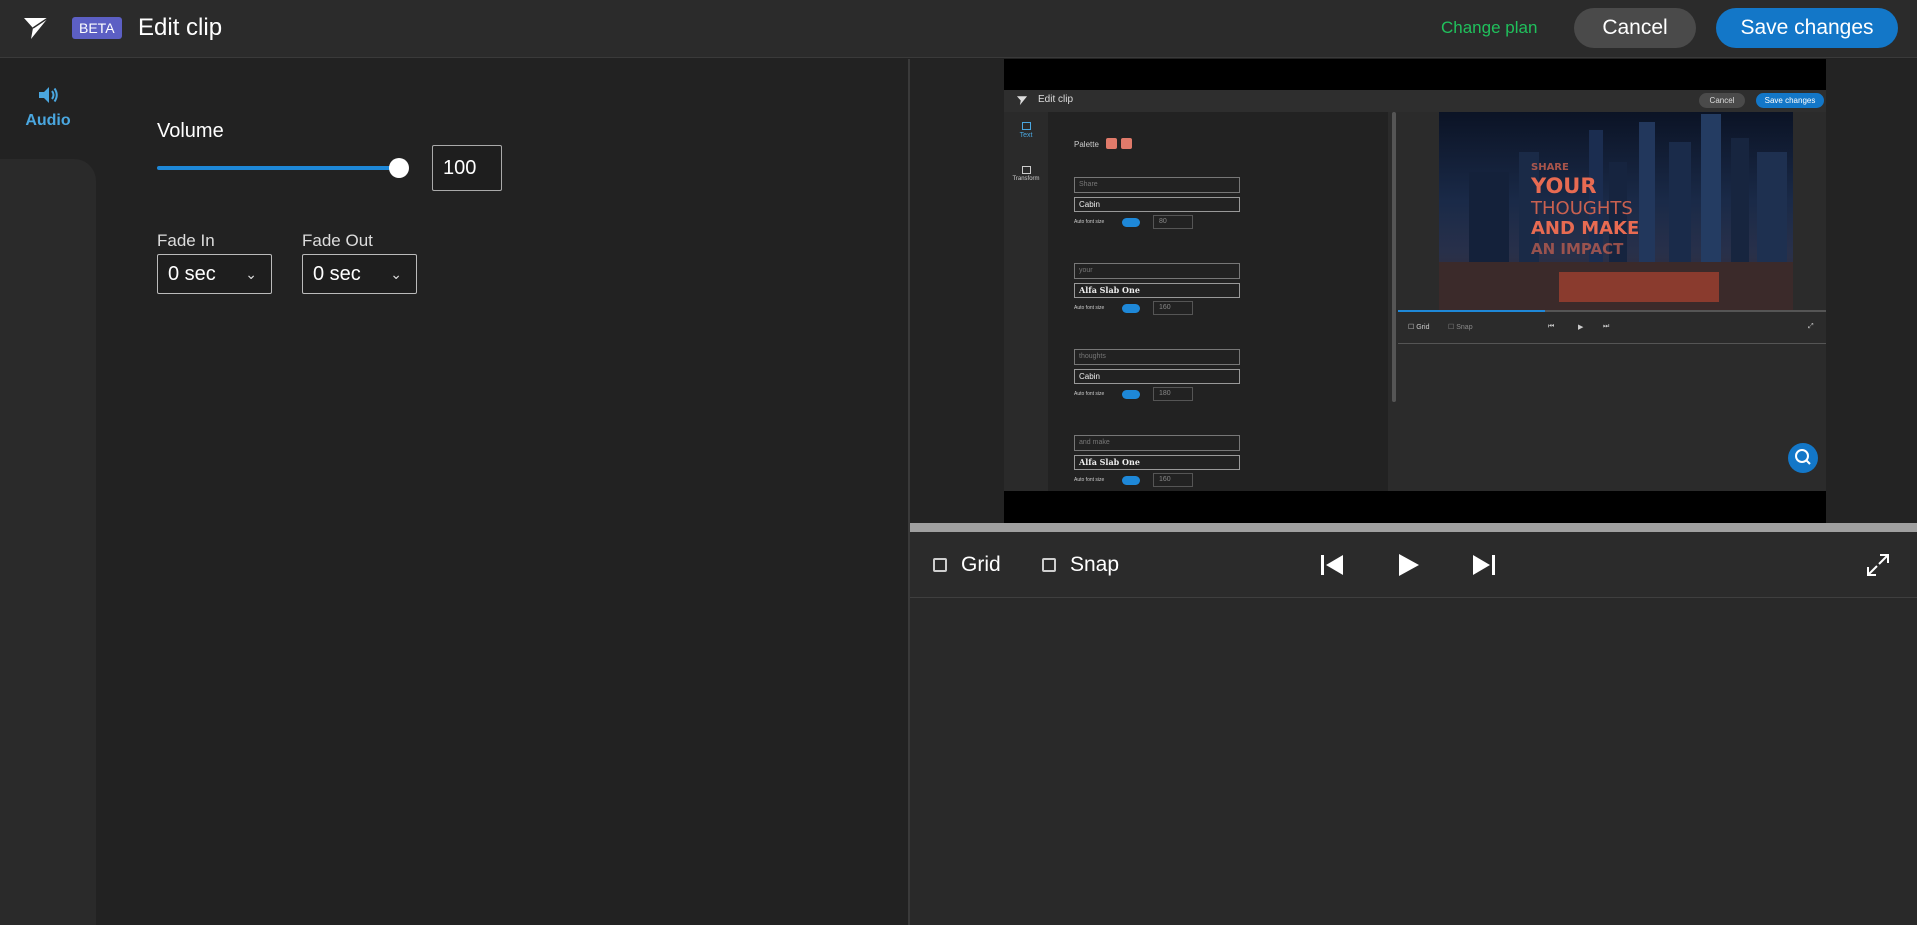  I want to click on skip-to-start-icon: ⏮, so click(1551, 326).